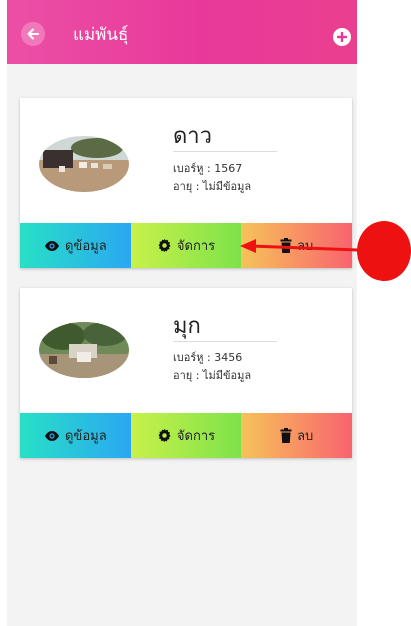  I want to click on add-button, so click(342, 37).